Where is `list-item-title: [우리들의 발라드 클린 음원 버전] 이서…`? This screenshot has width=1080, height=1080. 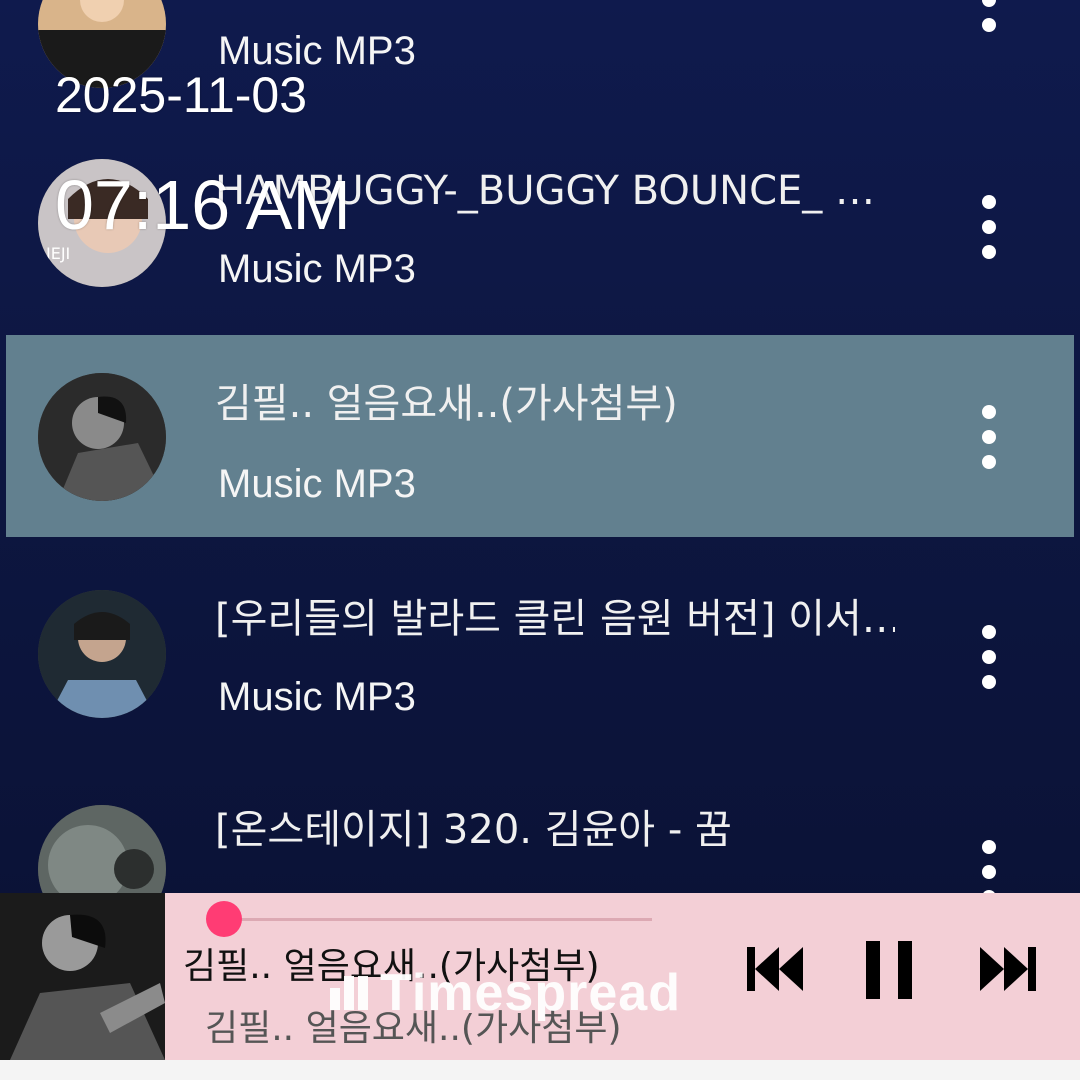 list-item-title: [우리들의 발라드 클린 음원 버전] 이서… is located at coordinates (555, 619).